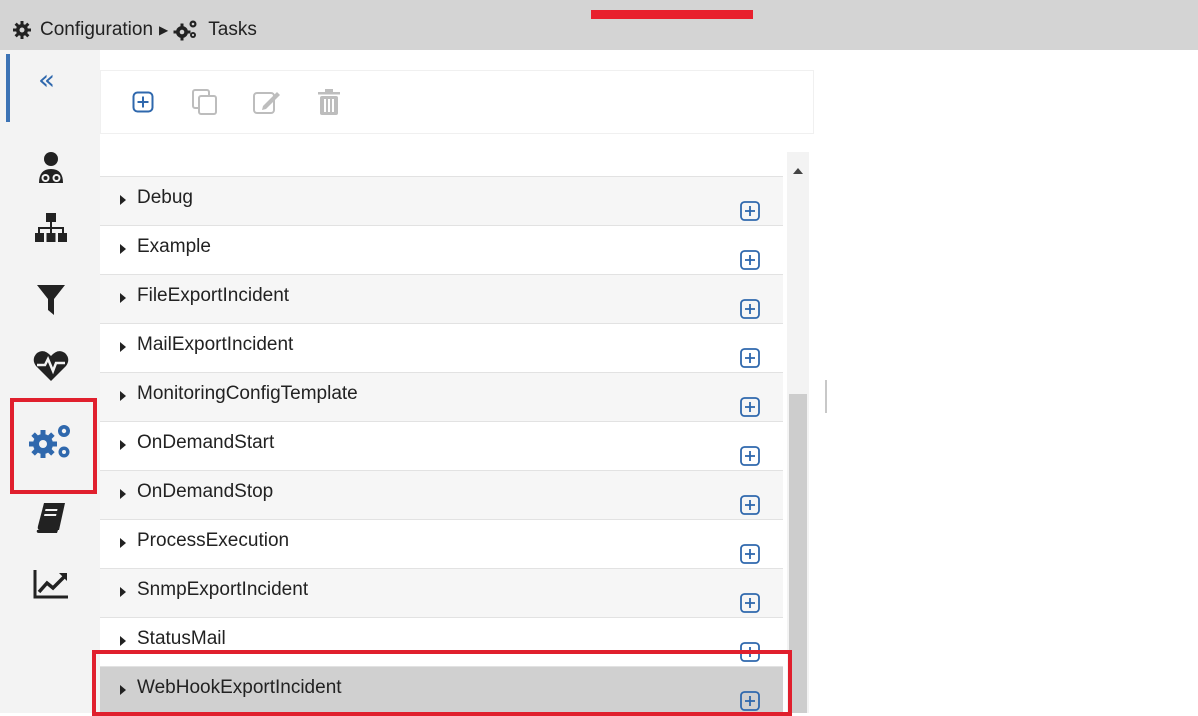  What do you see at coordinates (441, 593) in the screenshot?
I see `list-item: SnmpExportIncident` at bounding box center [441, 593].